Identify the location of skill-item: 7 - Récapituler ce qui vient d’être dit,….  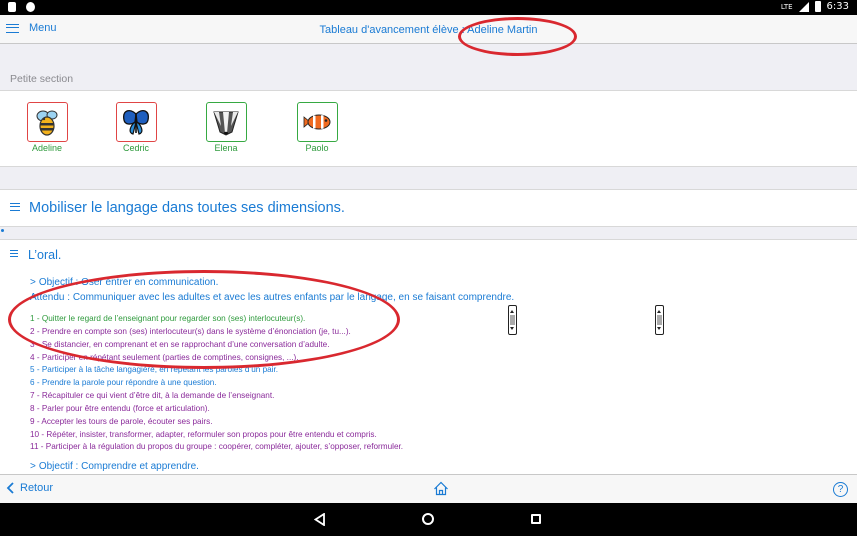
(216, 396).